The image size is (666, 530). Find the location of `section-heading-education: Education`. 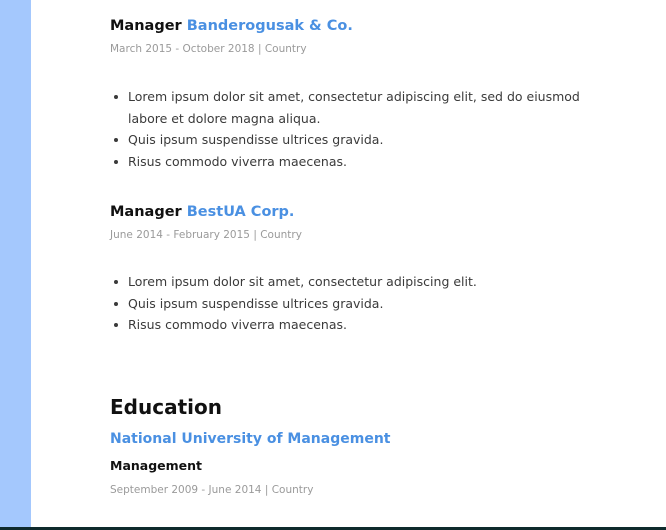

section-heading-education: Education is located at coordinates (166, 407).